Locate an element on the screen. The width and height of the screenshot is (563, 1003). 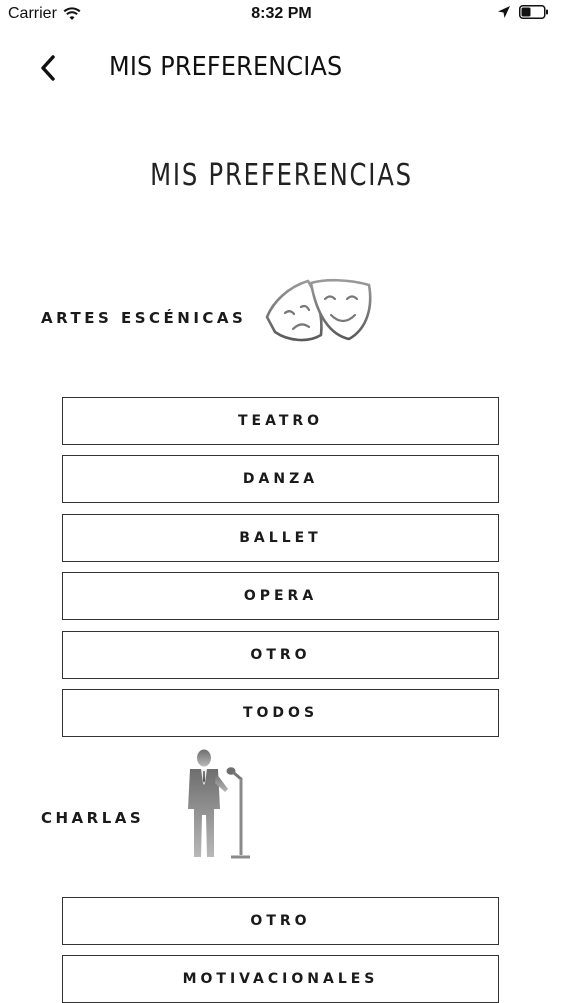
status-time: 8:32 PM is located at coordinates (281, 13).